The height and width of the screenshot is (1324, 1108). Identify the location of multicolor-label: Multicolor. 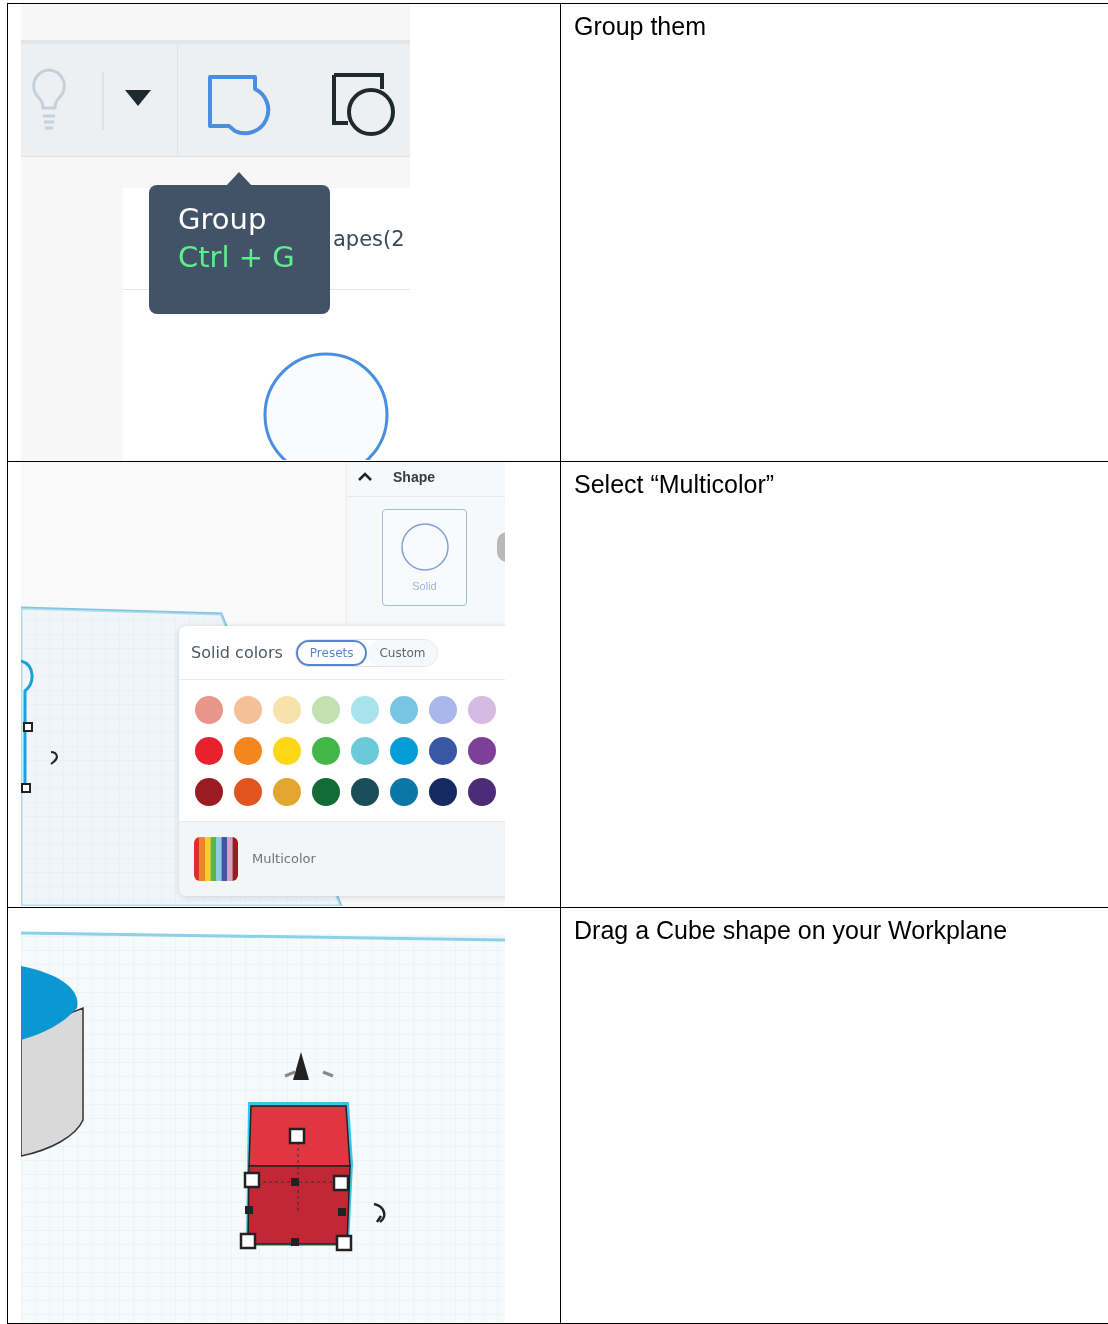
(284, 859).